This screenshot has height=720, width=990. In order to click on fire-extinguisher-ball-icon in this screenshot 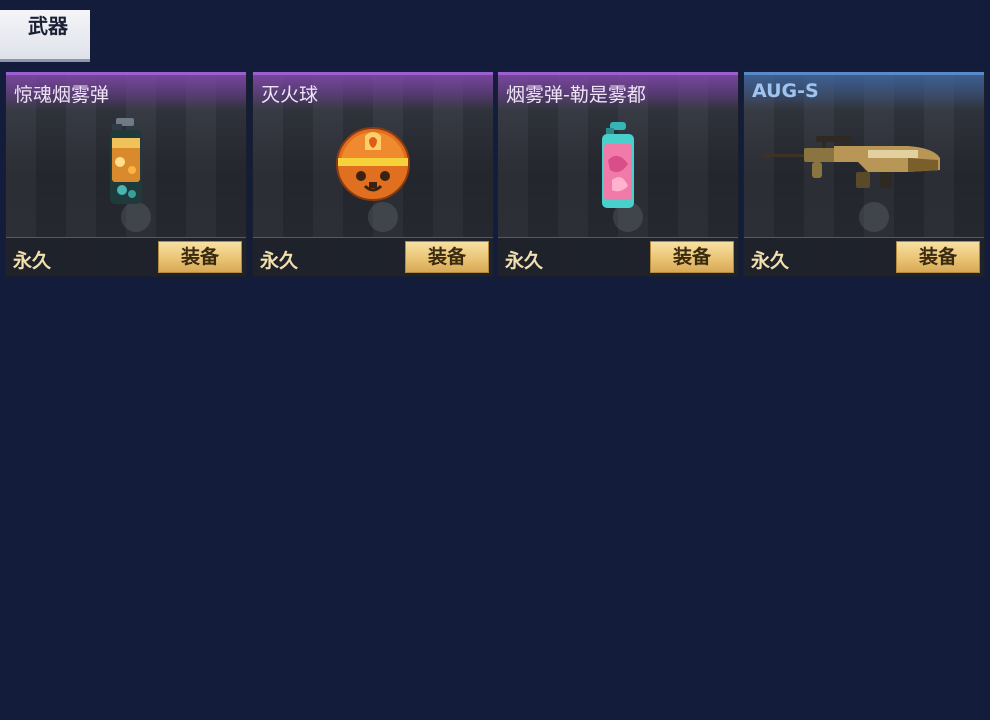, I will do `click(373, 164)`.